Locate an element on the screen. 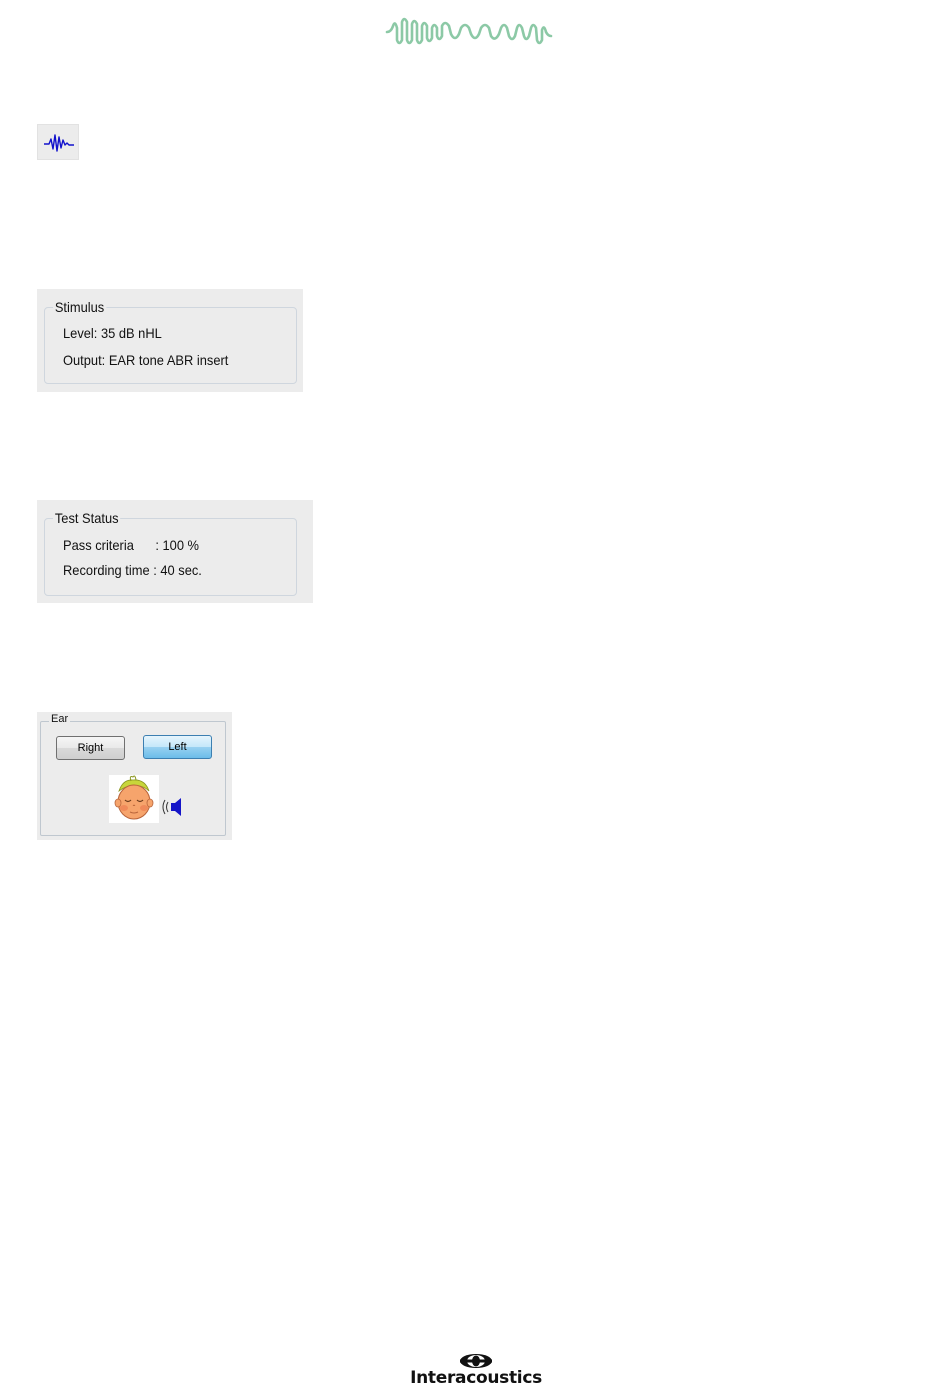  pass-criteria: Pass criteria : 100 % is located at coordinates (131, 545).